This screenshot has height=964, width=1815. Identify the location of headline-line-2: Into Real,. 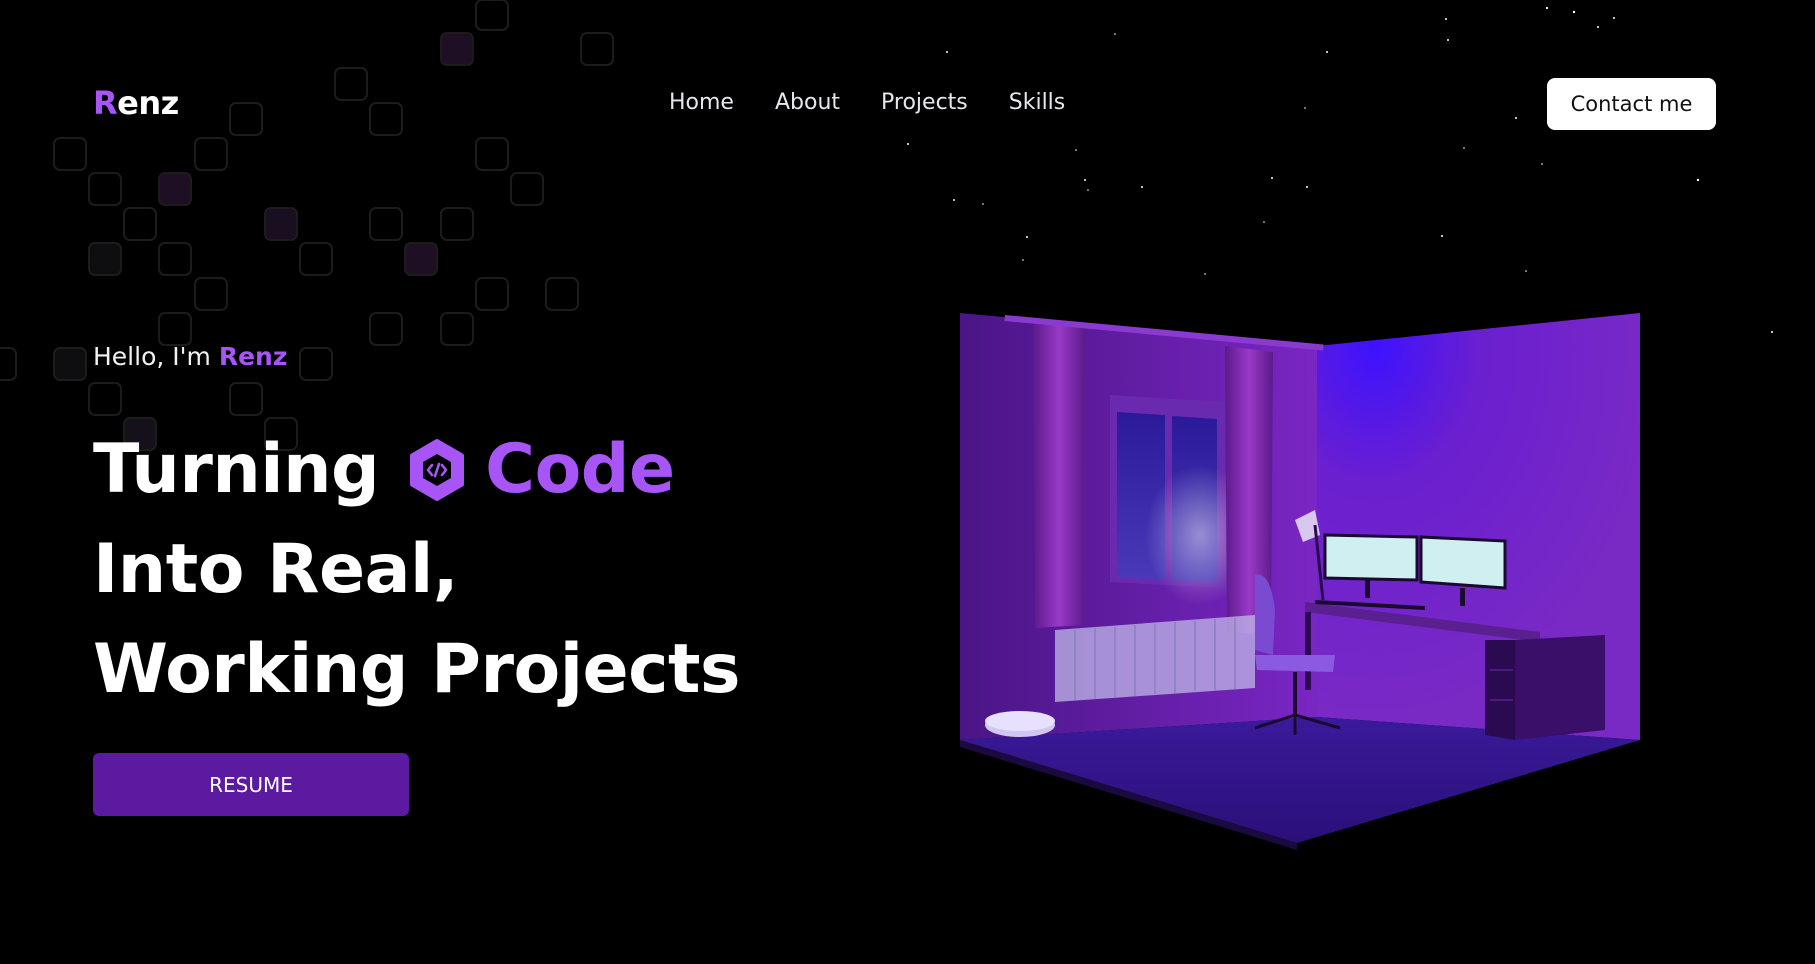
(276, 569).